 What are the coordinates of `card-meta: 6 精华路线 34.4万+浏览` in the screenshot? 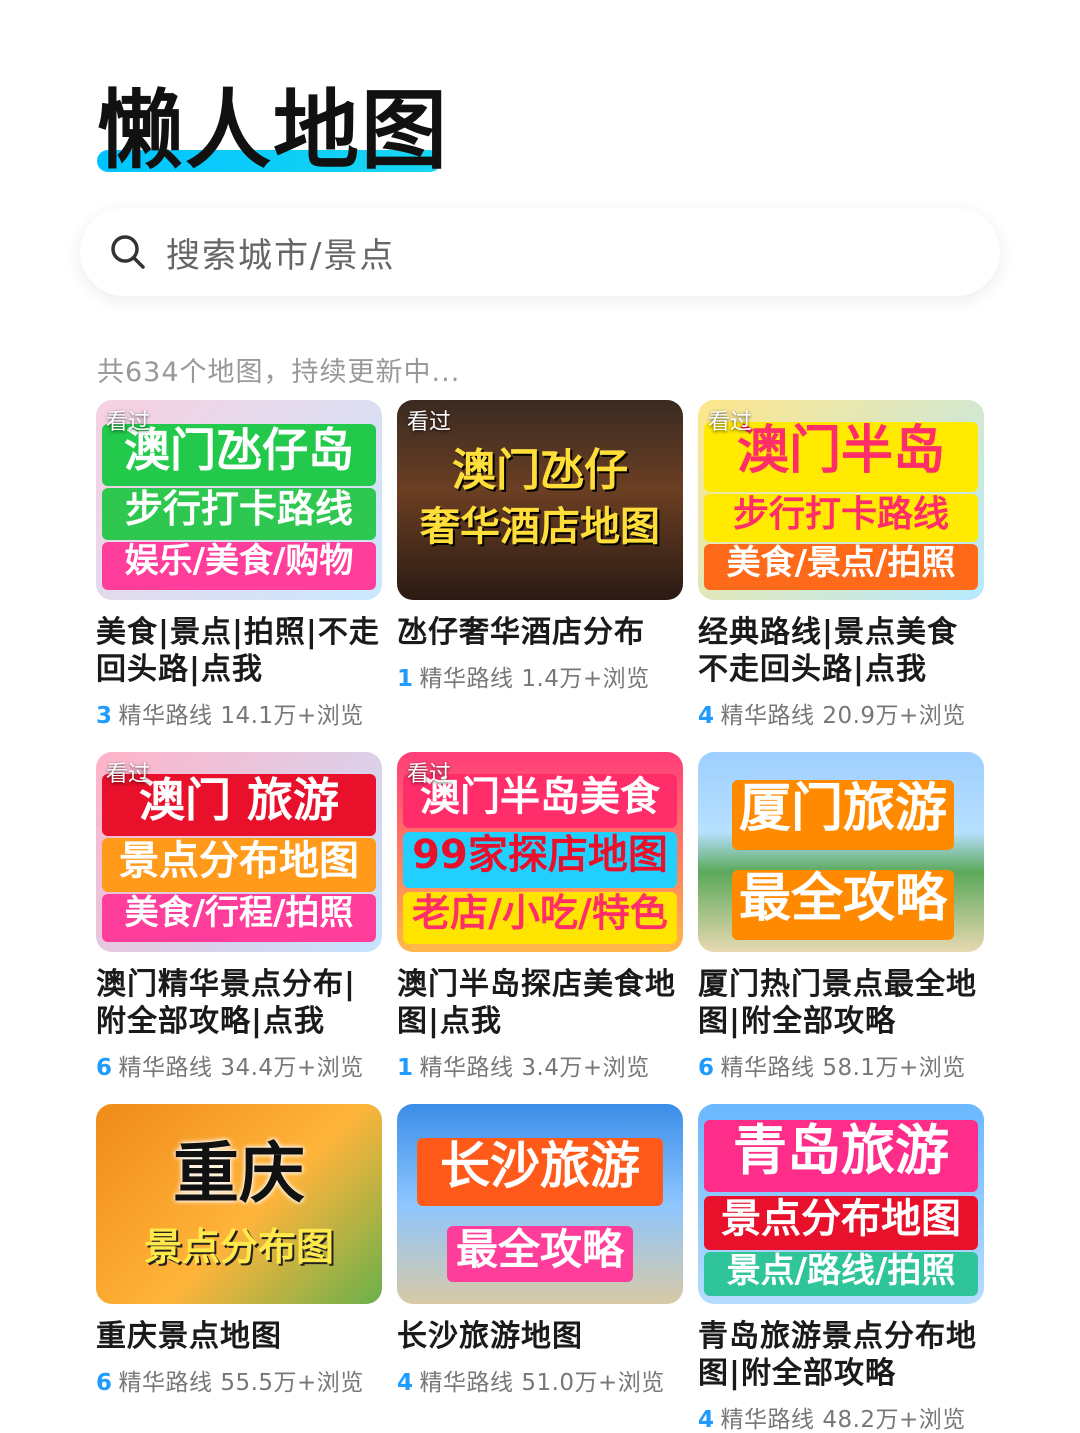 It's located at (239, 1065).